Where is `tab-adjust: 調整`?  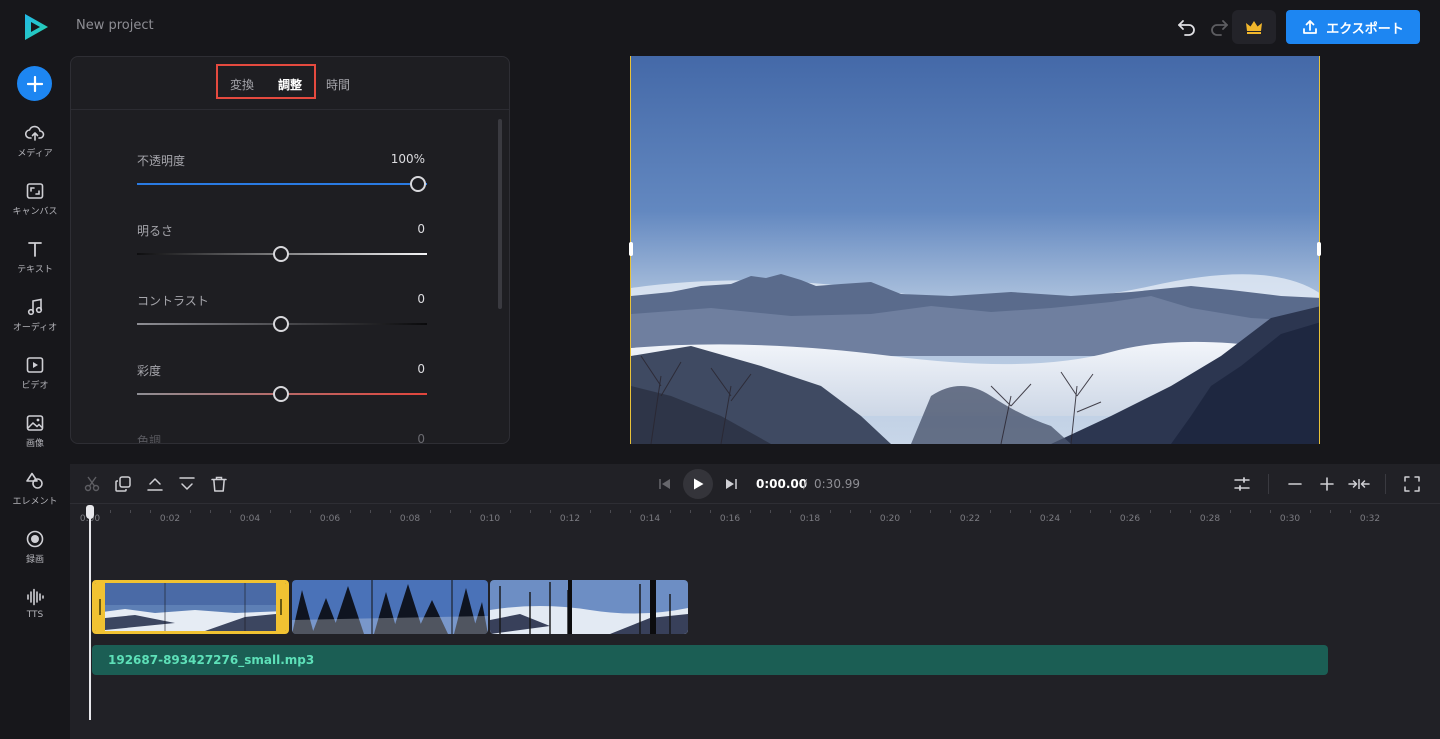 tab-adjust: 調整 is located at coordinates (290, 84).